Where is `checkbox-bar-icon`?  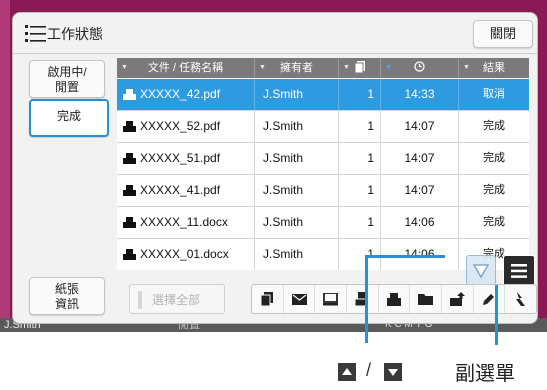
checkbox-bar-icon is located at coordinates (140, 300).